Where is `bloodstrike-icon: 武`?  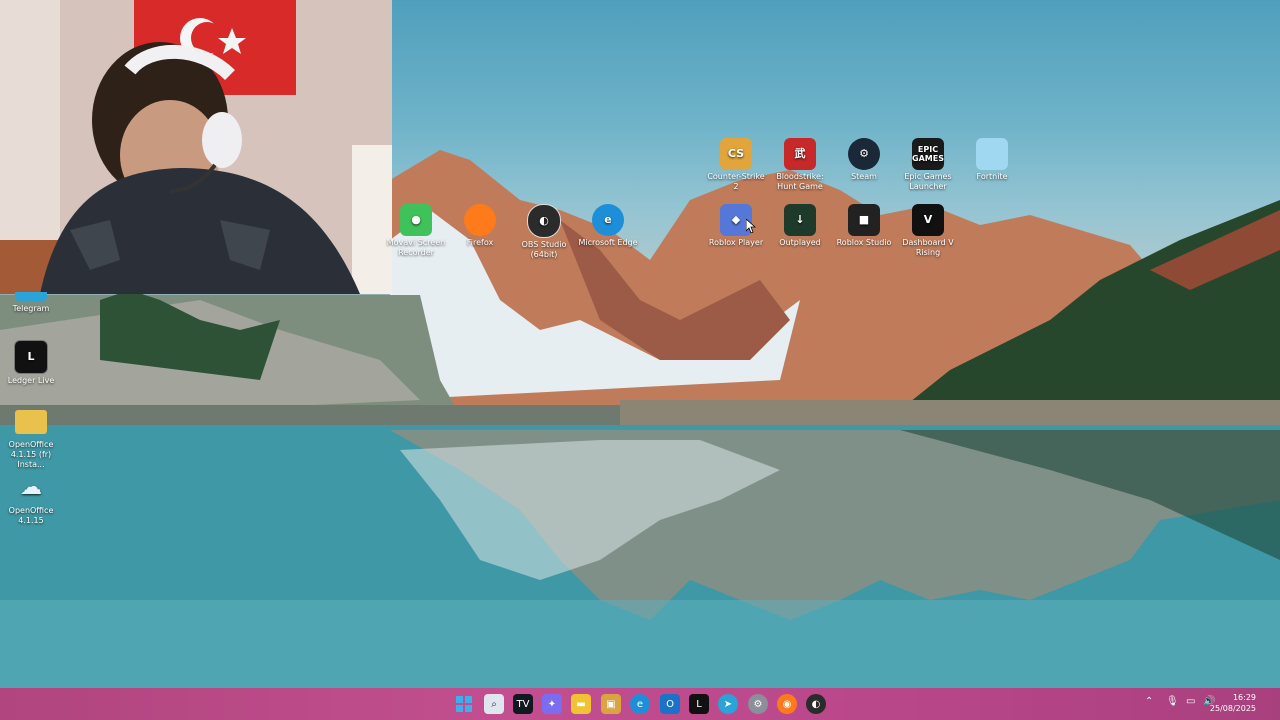
bloodstrike-icon: 武 is located at coordinates (800, 154).